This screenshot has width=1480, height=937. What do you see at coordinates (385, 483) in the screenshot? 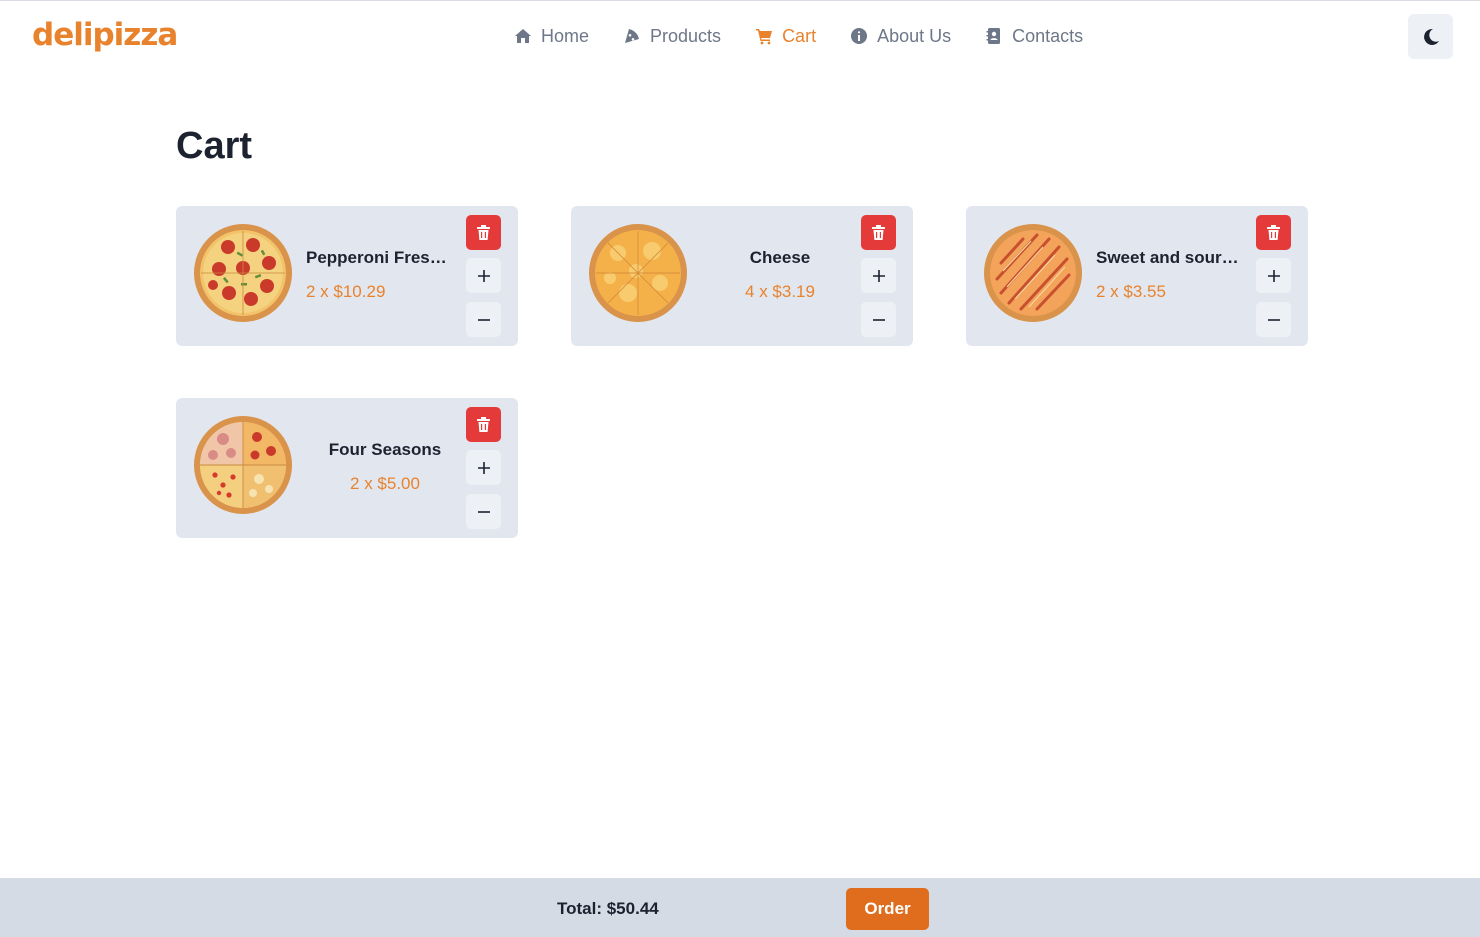
I see `cart-item-price: 2 x $5.00` at bounding box center [385, 483].